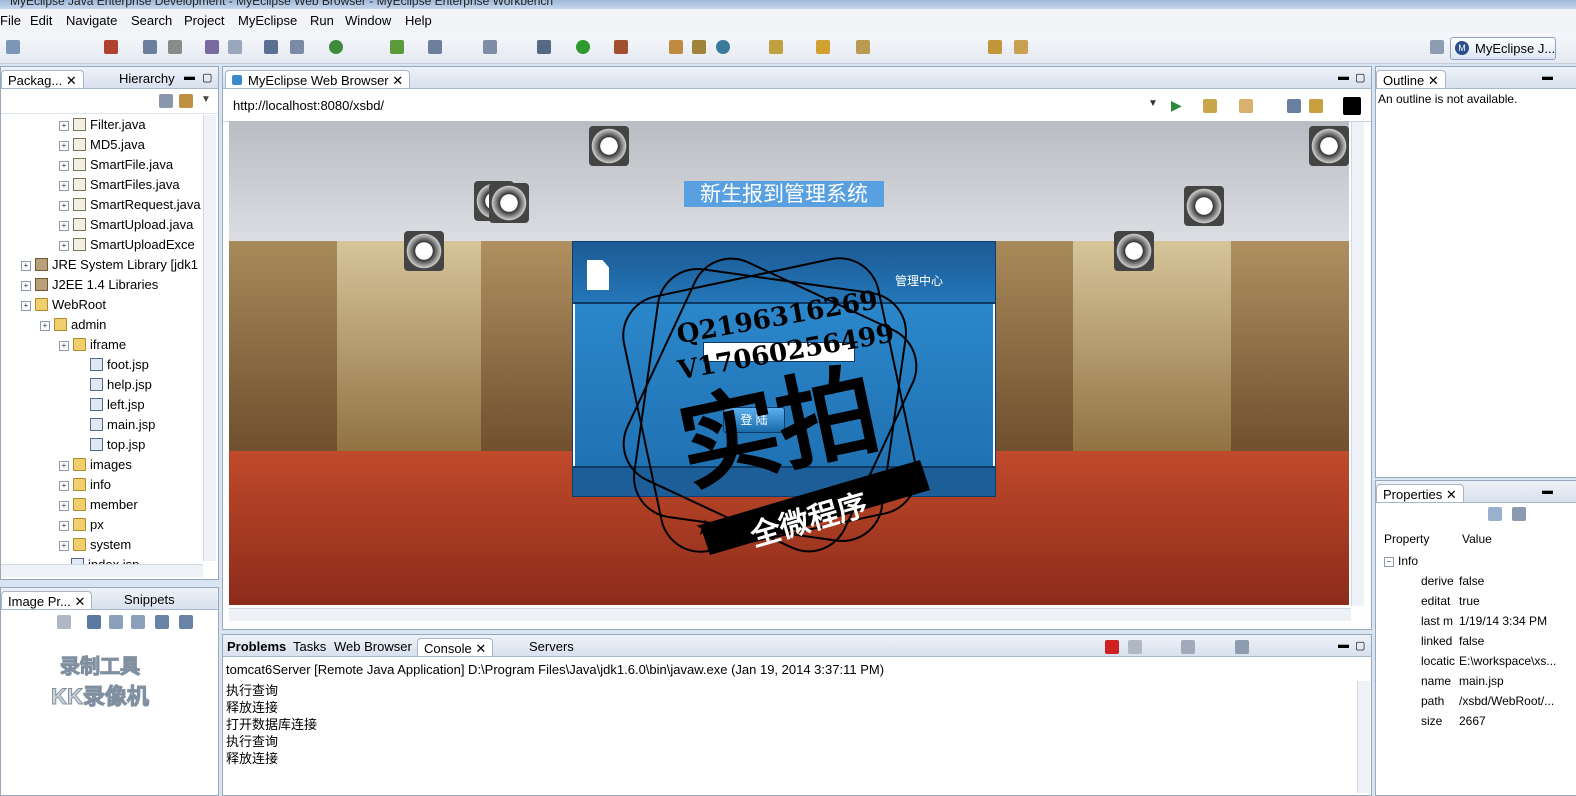 The width and height of the screenshot is (1576, 796). What do you see at coordinates (309, 646) in the screenshot?
I see `tab-tasks: Tasks` at bounding box center [309, 646].